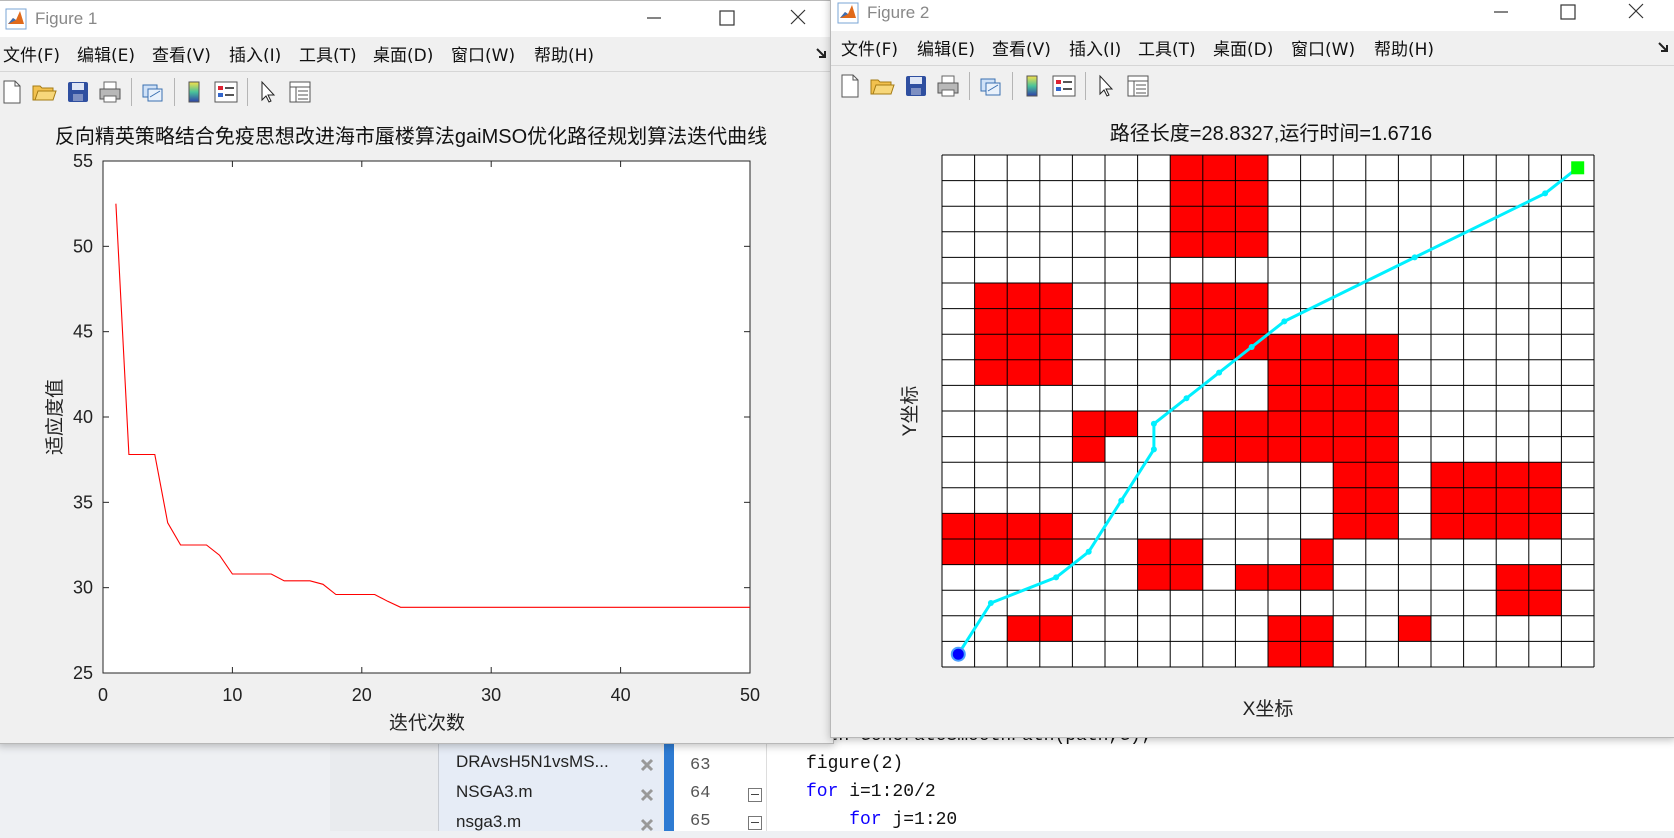 Image resolution: width=1674 pixels, height=838 pixels. What do you see at coordinates (488, 825) in the screenshot?
I see `file-item: nsga3.m` at bounding box center [488, 825].